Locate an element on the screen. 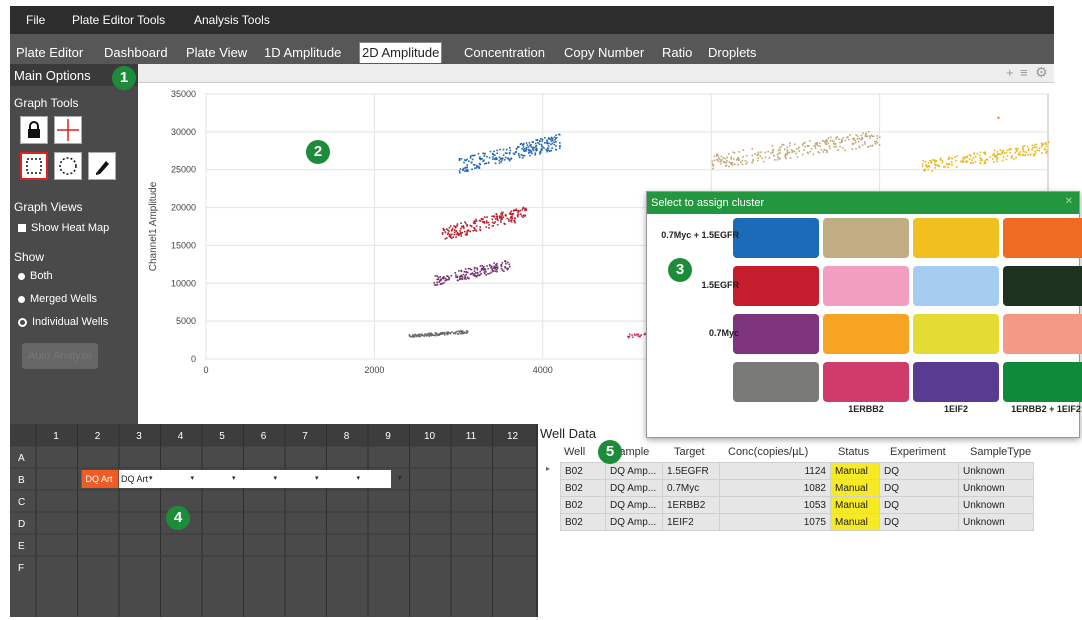  radio-individual-wells: Individual Wells is located at coordinates (63, 322).